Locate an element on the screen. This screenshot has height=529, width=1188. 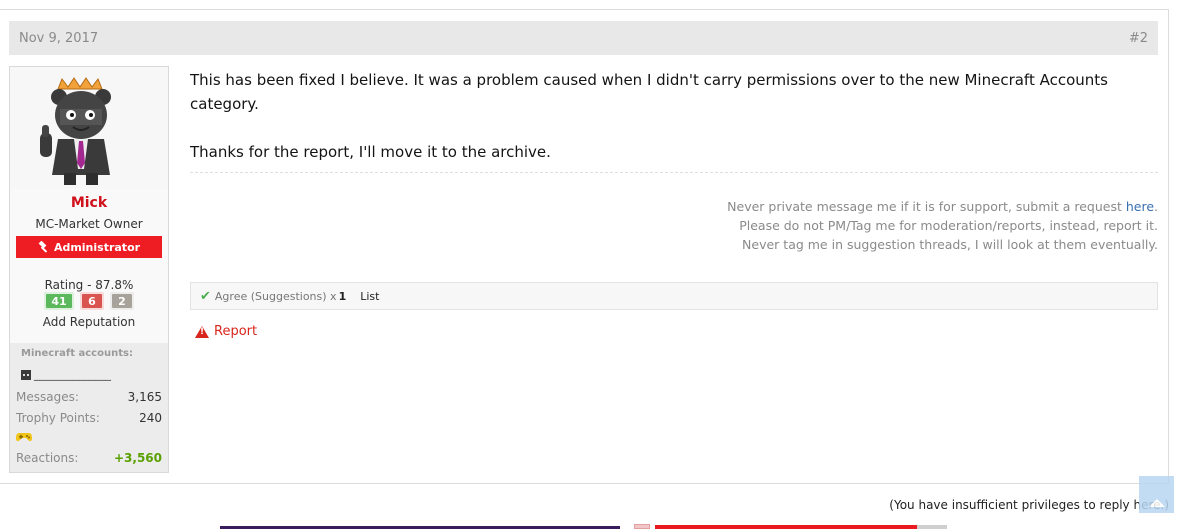
reaction-label: Agree is located at coordinates (231, 296).